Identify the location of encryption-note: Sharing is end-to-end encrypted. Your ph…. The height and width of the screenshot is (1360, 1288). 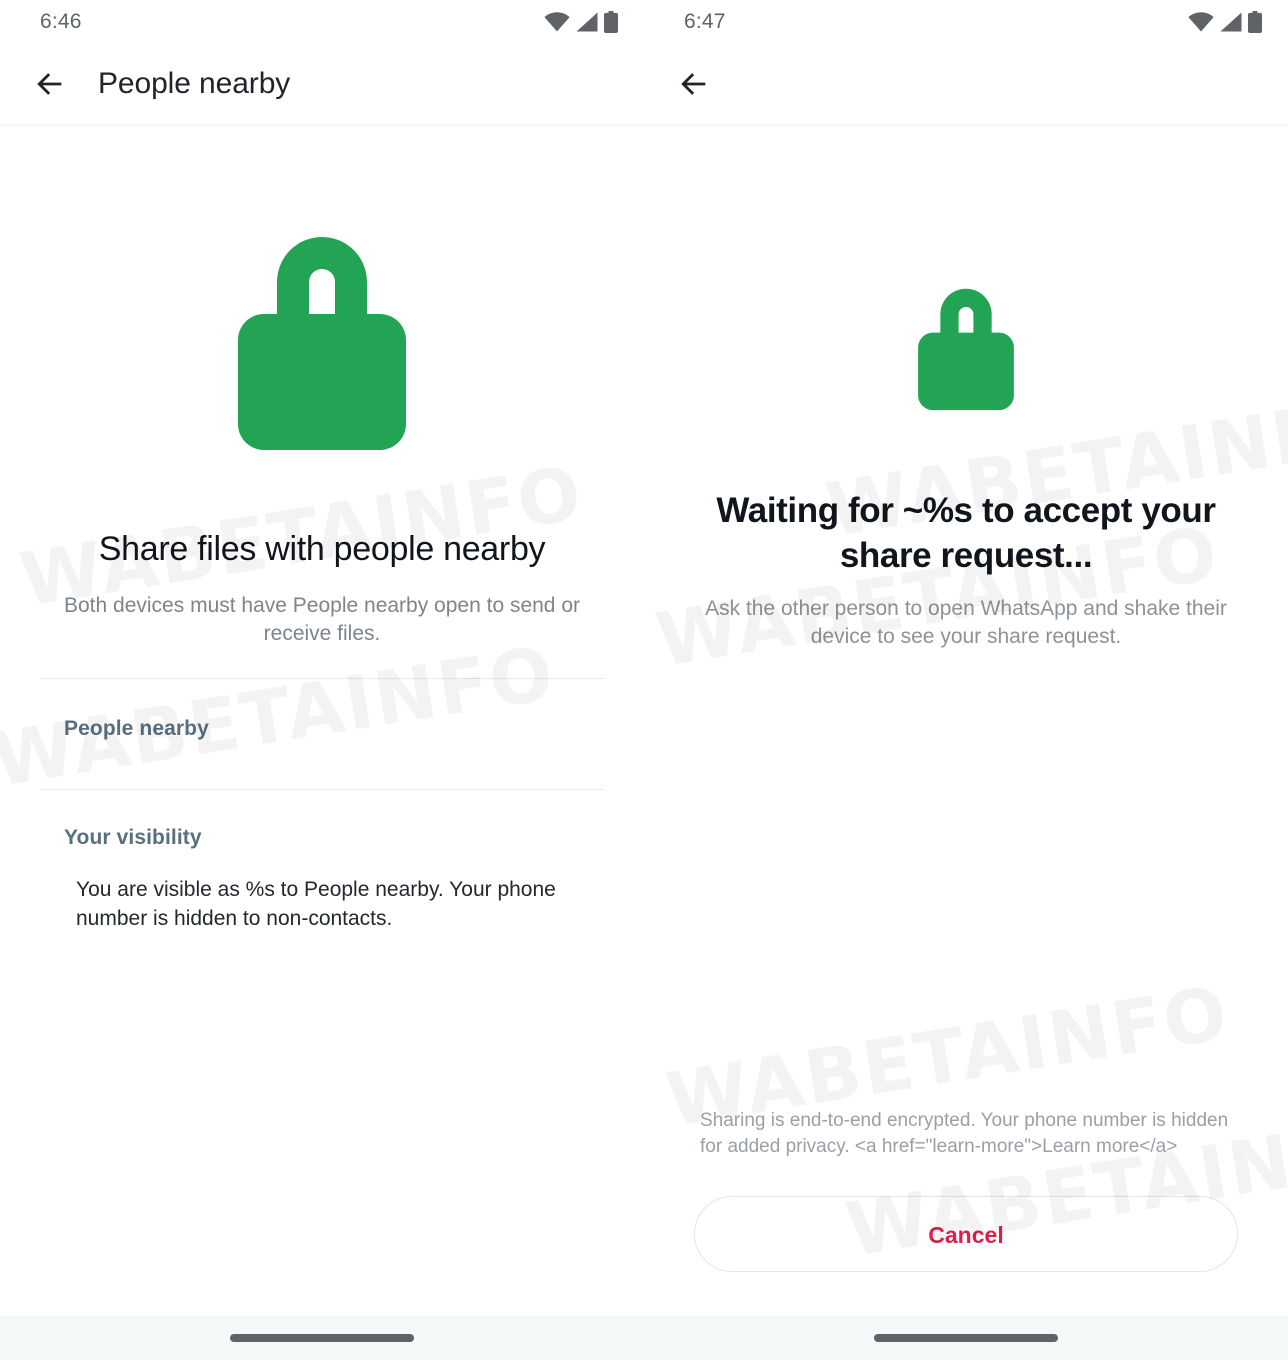
(964, 1133).